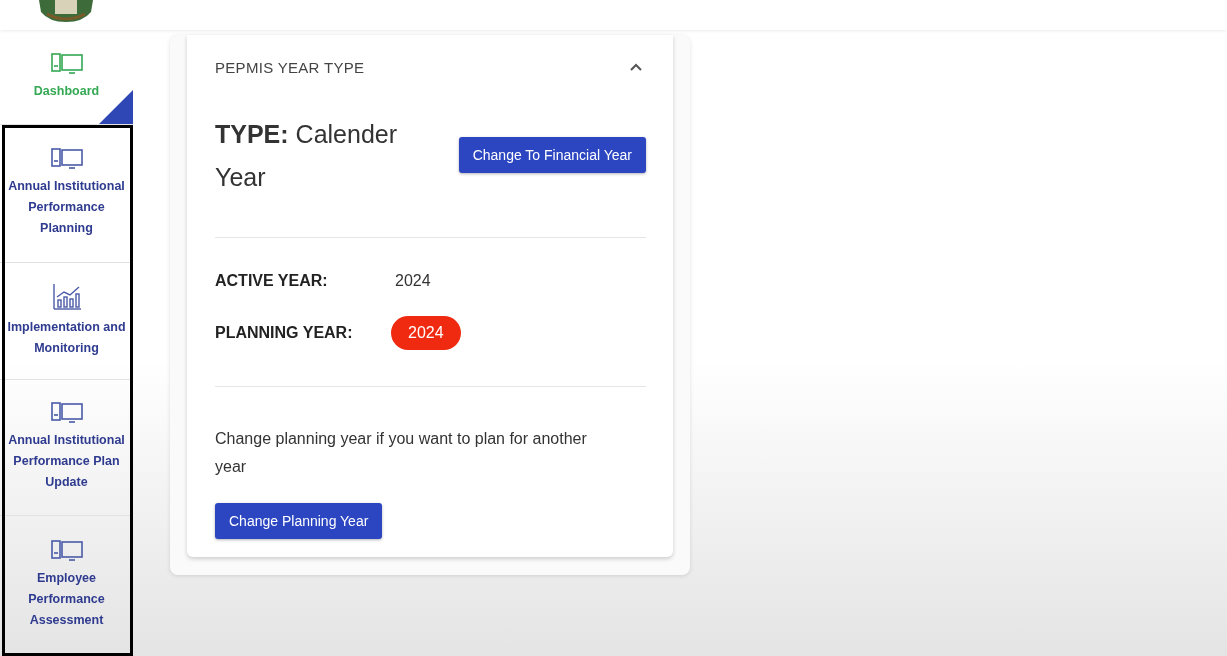 The width and height of the screenshot is (1227, 656). I want to click on active-year-value: 2024, so click(413, 281).